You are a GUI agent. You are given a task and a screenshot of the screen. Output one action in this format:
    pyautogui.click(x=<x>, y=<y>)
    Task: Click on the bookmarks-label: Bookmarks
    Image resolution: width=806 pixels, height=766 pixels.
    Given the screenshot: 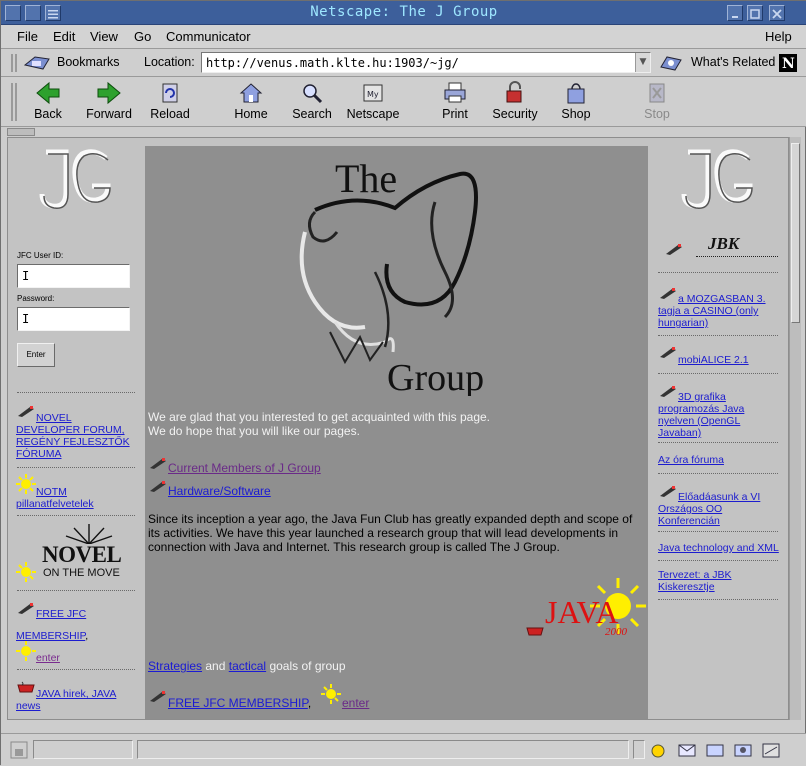 What is the action you would take?
    pyautogui.click(x=88, y=62)
    